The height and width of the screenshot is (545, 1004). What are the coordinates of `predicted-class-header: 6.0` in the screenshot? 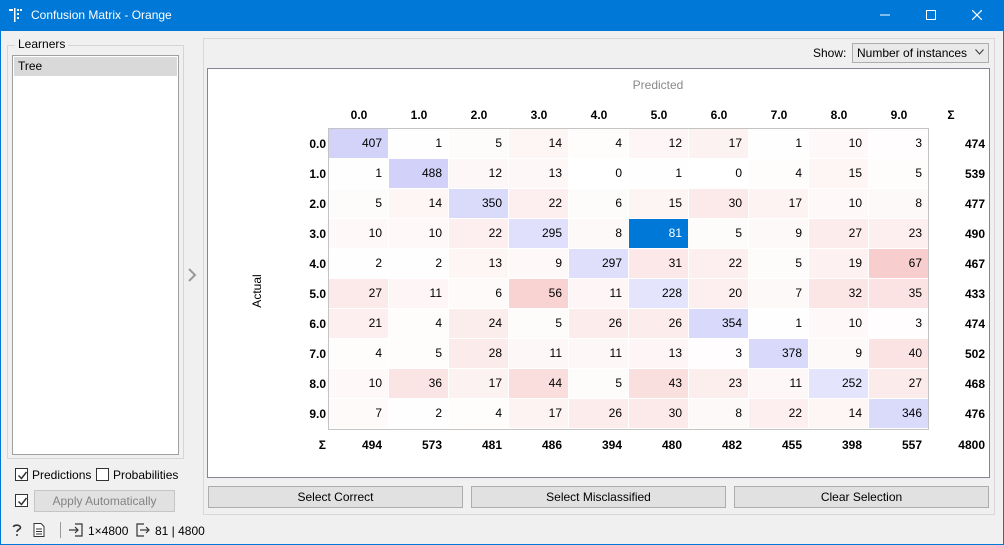 It's located at (719, 115).